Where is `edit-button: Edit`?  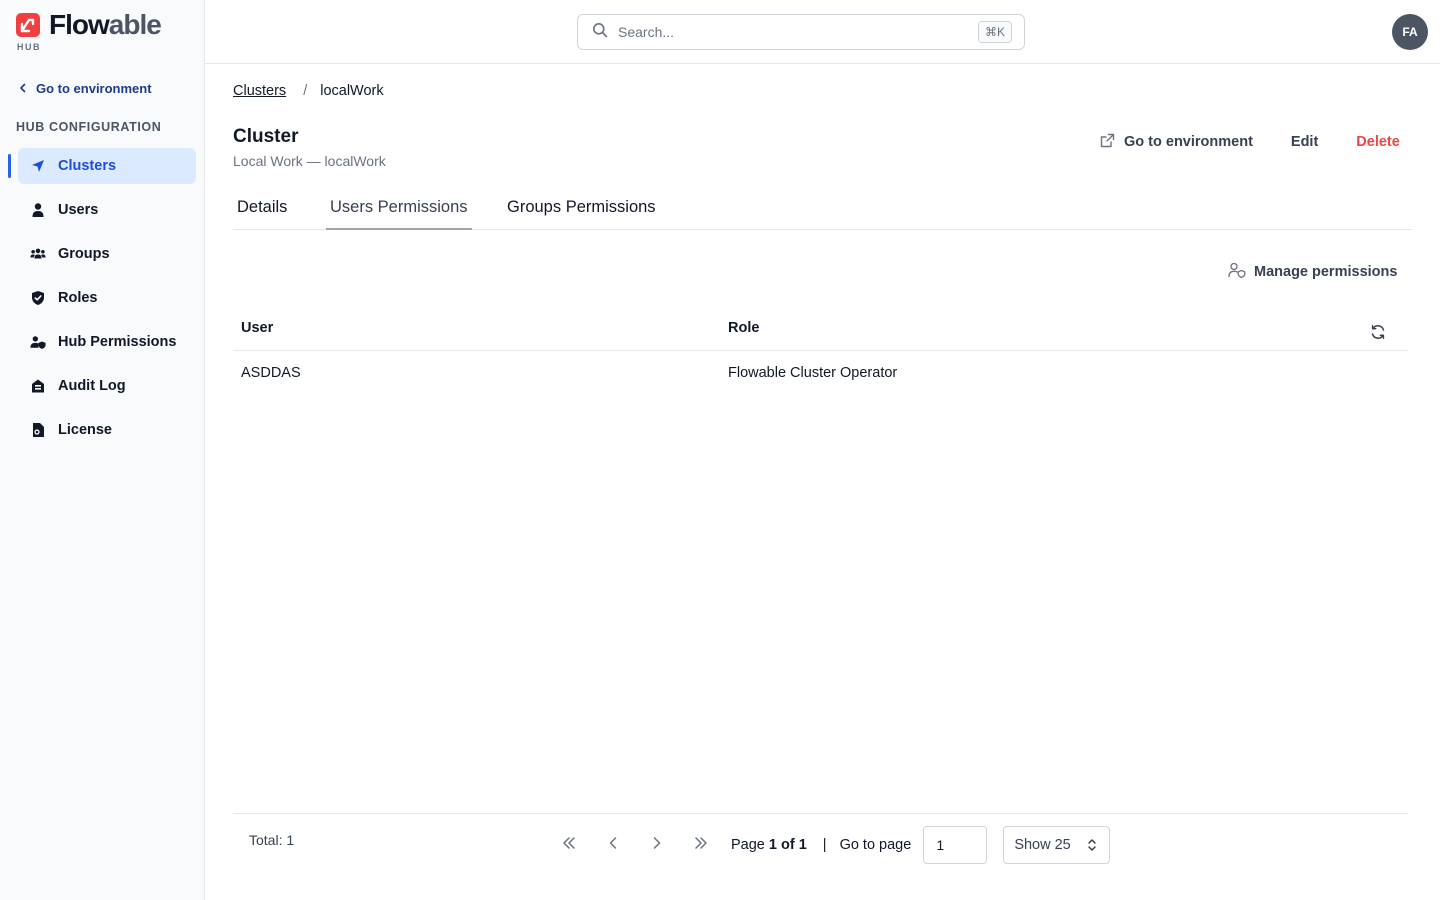
edit-button: Edit is located at coordinates (1304, 142).